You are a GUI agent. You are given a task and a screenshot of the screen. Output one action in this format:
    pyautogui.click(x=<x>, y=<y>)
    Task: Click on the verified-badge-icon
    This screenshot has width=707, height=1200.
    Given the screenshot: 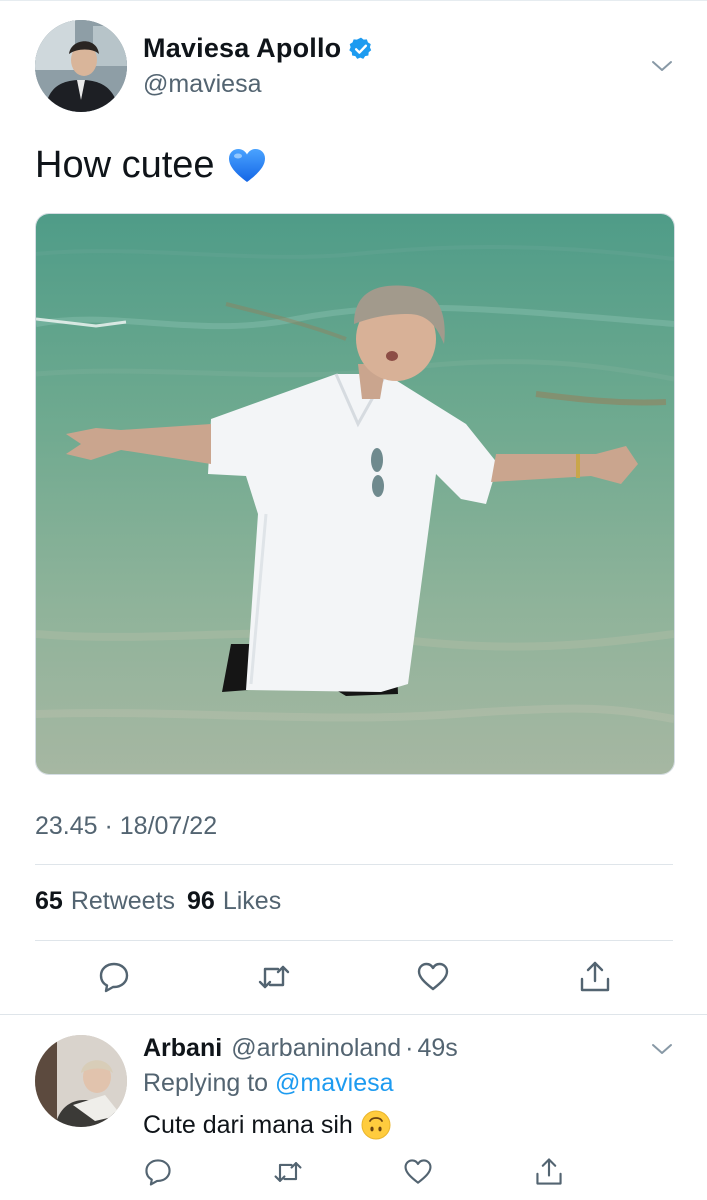 What is the action you would take?
    pyautogui.click(x=360, y=48)
    